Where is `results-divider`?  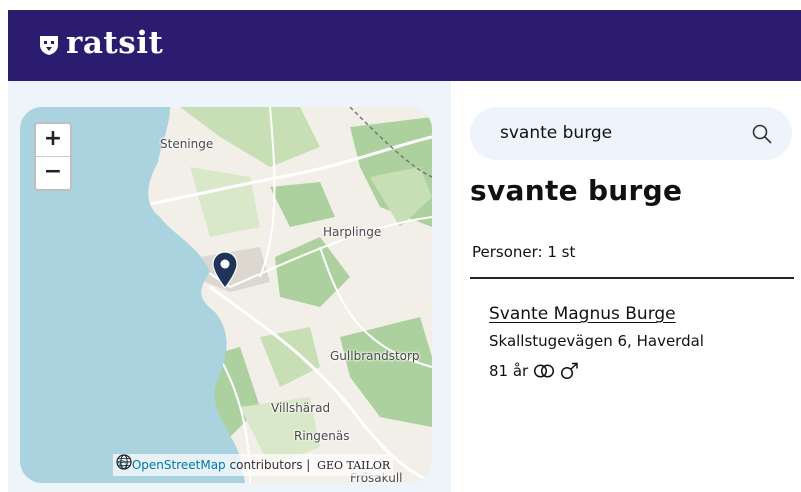
results-divider is located at coordinates (632, 278).